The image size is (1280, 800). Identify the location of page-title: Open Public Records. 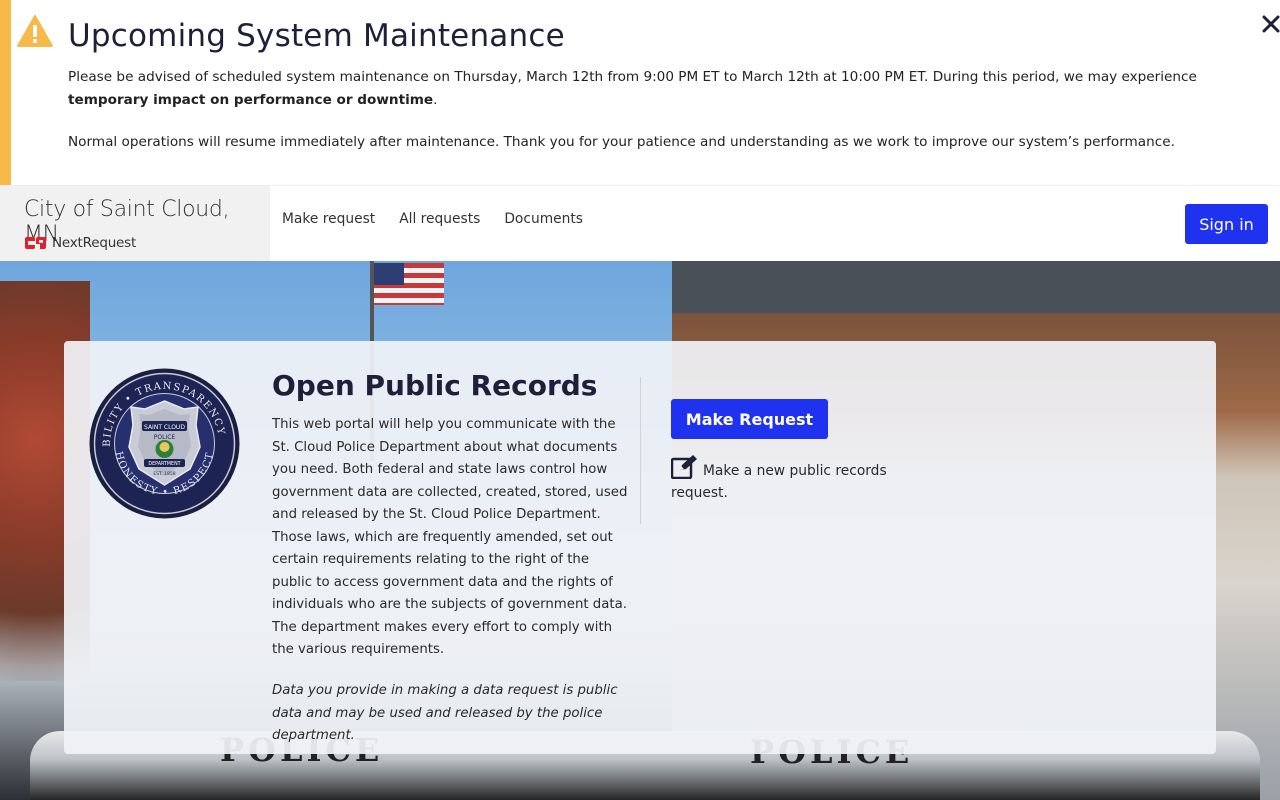
(435, 385).